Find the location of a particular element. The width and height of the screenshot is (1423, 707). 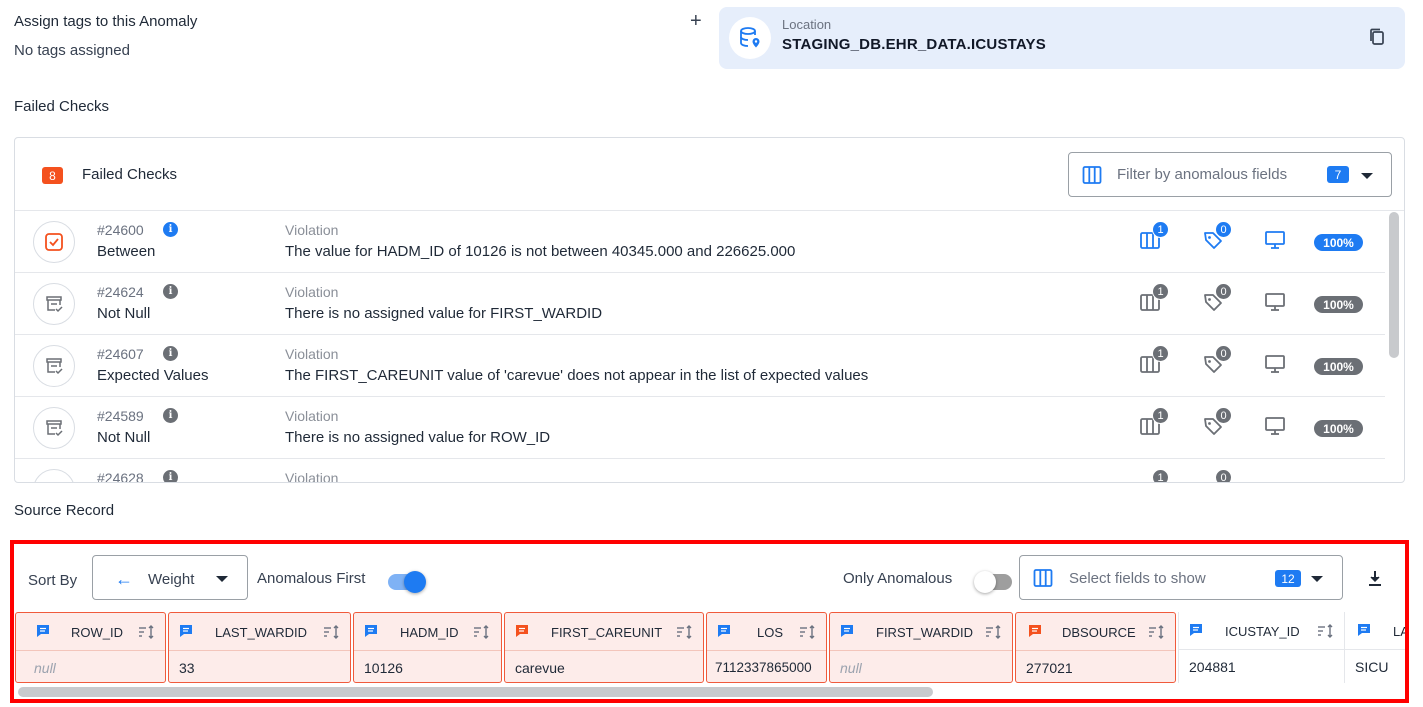

column-la: LA SICU is located at coordinates (1374, 647).